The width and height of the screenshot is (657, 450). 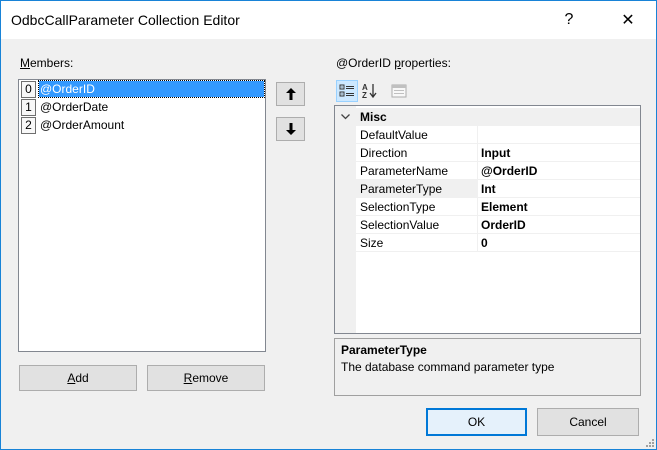 I want to click on close-button: ✕, so click(x=628, y=20).